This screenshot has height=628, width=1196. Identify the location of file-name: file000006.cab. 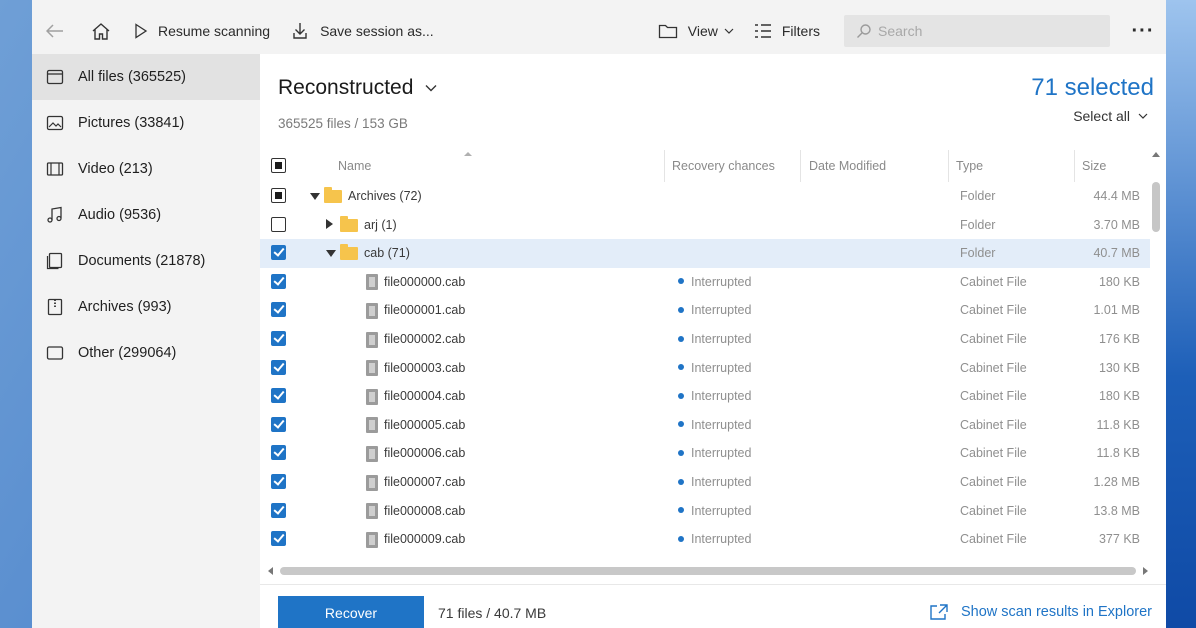
(425, 453).